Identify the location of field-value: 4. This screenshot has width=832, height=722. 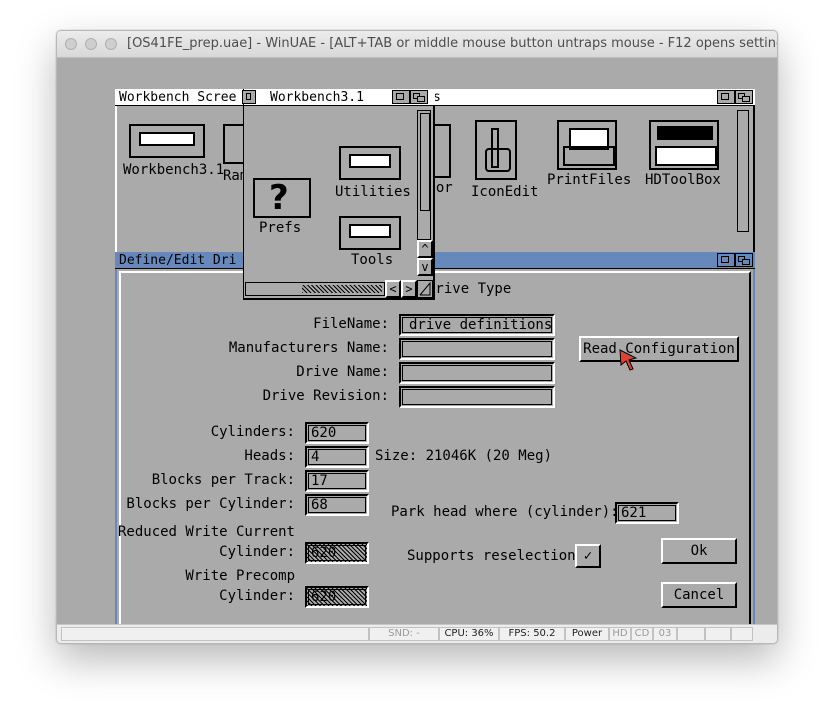
(315, 457).